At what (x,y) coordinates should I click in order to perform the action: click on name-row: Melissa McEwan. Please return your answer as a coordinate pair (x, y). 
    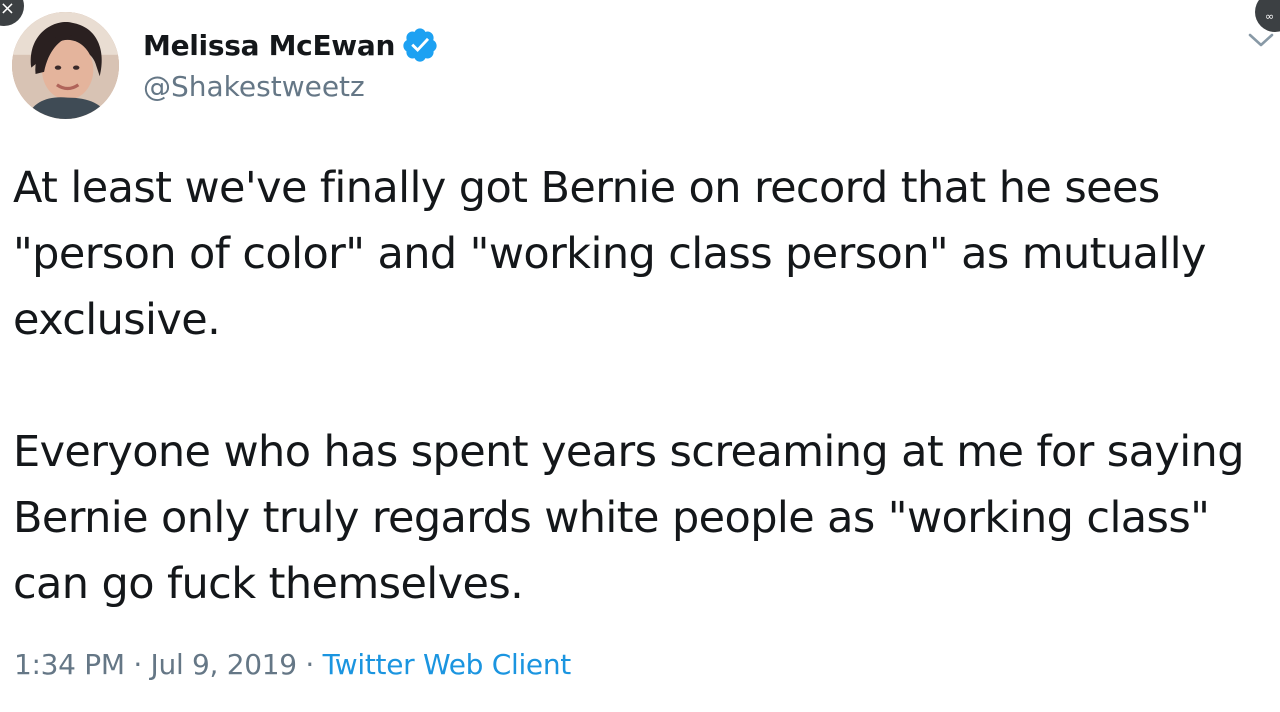
    Looking at the image, I should click on (291, 45).